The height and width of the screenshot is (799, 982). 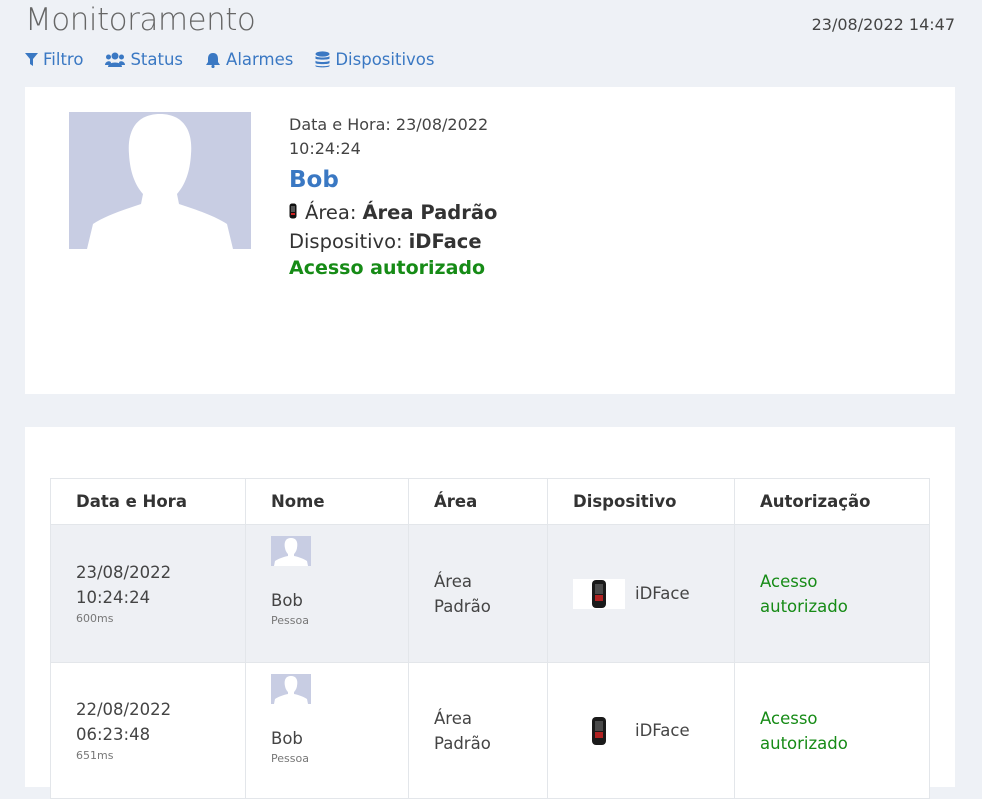 I want to click on device-row: Dispositivo: iDFace, so click(x=409, y=241).